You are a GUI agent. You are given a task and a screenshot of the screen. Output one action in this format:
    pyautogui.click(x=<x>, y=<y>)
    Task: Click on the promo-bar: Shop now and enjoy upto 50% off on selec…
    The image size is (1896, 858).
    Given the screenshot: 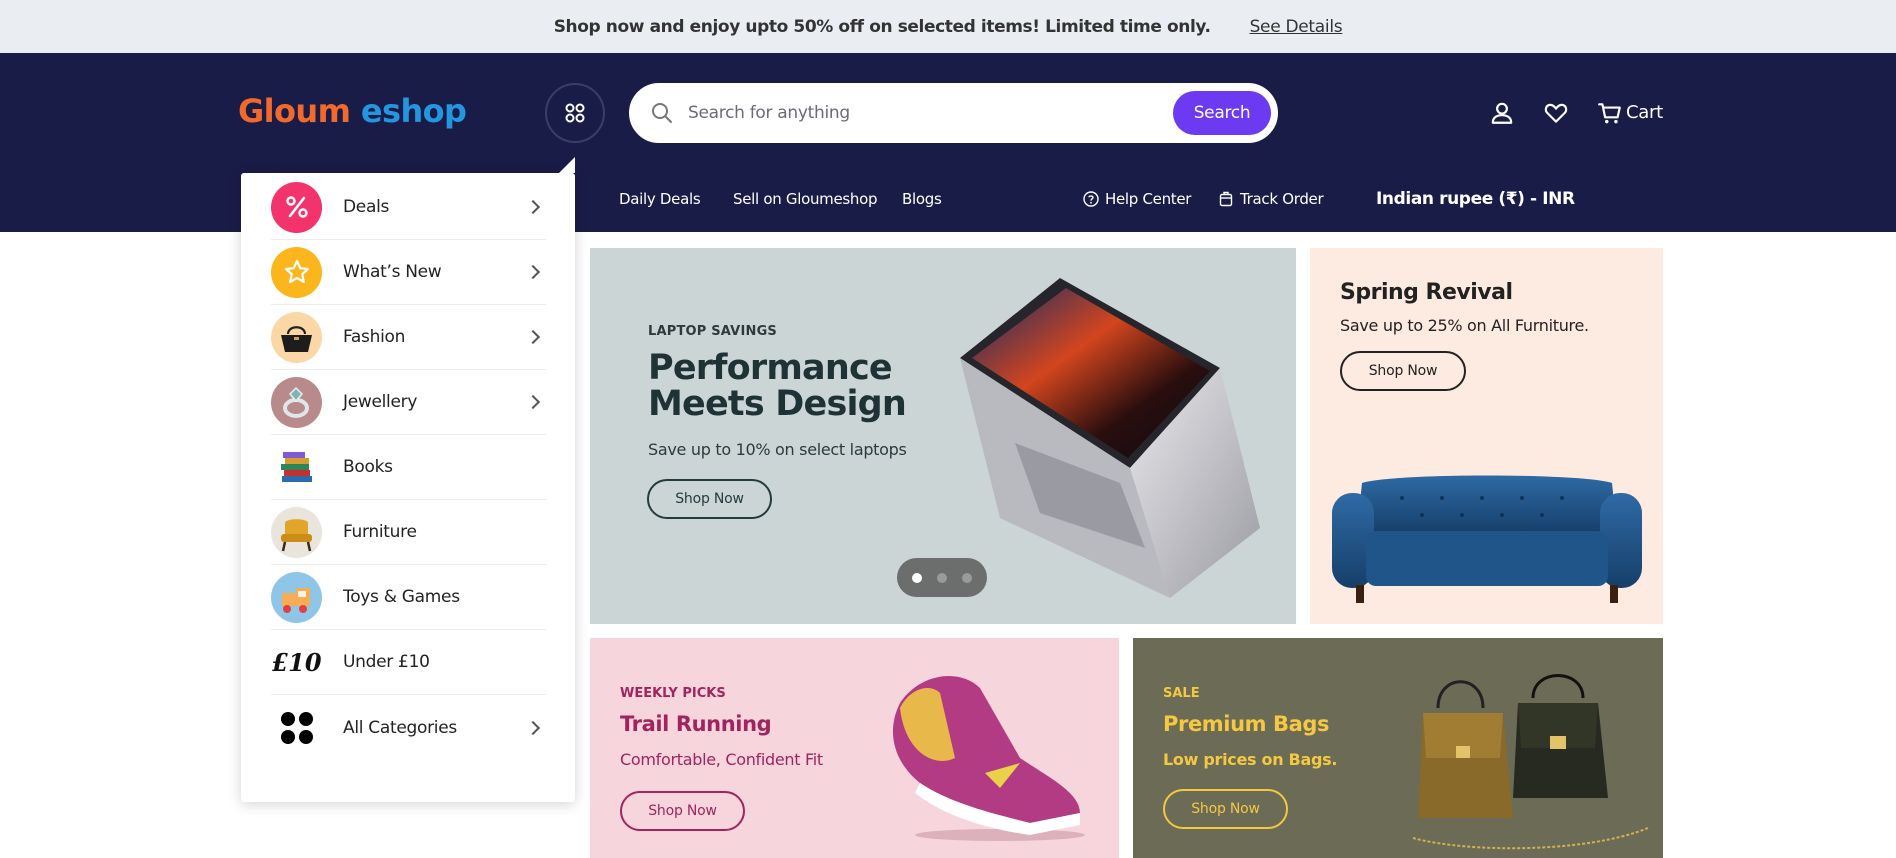 What is the action you would take?
    pyautogui.click(x=948, y=26)
    